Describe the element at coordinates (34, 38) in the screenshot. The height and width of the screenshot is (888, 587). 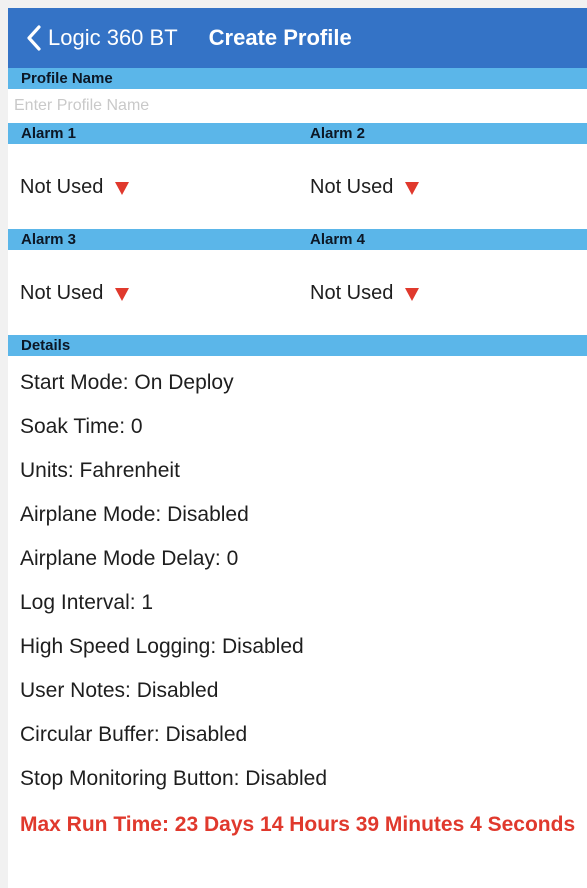
I see `chevron-left-icon` at that location.